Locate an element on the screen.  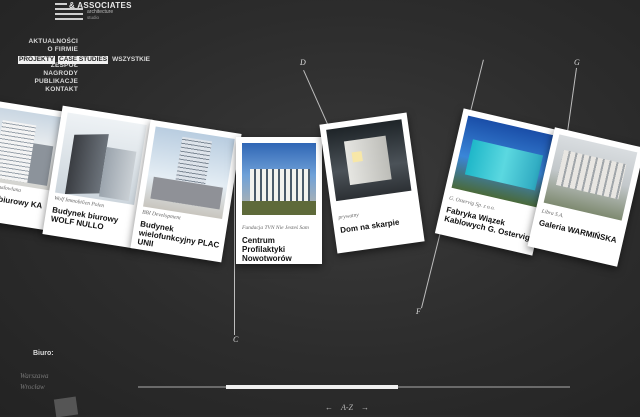
prev-arrow-icon: ← is located at coordinates (329, 407).